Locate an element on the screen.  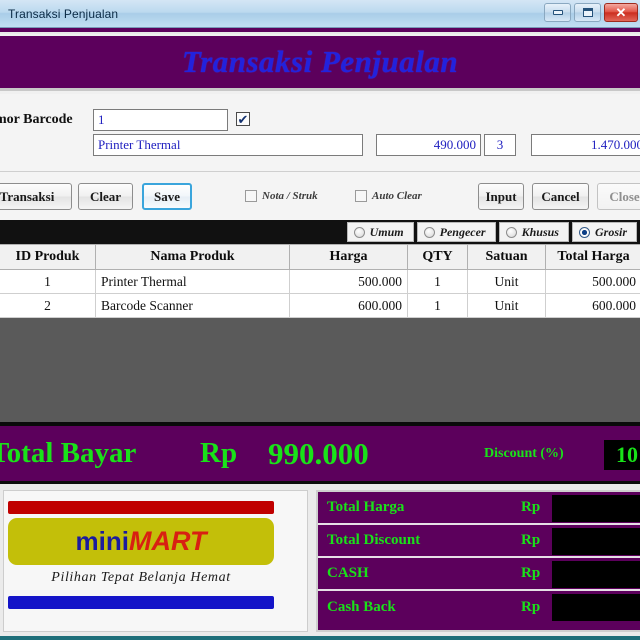
line-total-input: 1.470.000 is located at coordinates (585, 145).